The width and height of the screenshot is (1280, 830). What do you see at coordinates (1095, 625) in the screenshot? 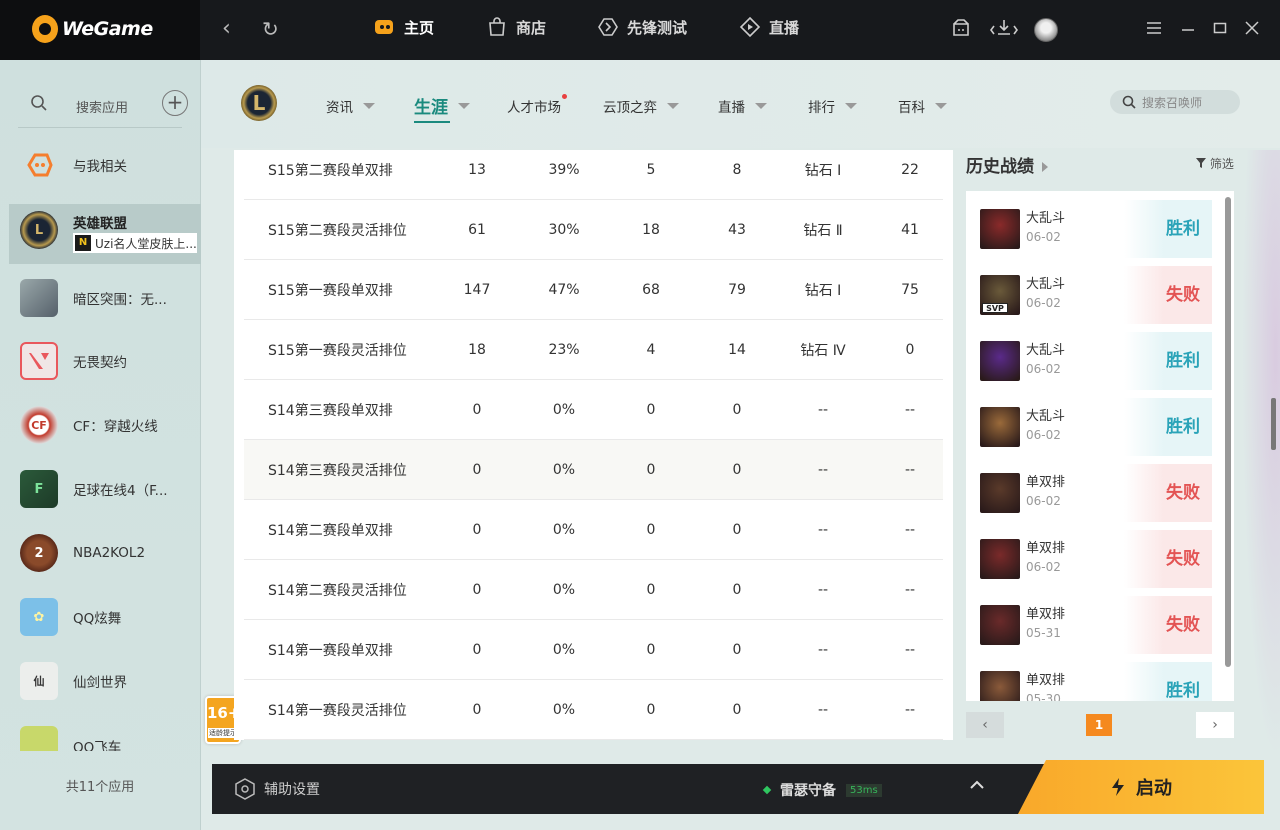
I see `match-item: 单双排 05-31 失败` at bounding box center [1095, 625].